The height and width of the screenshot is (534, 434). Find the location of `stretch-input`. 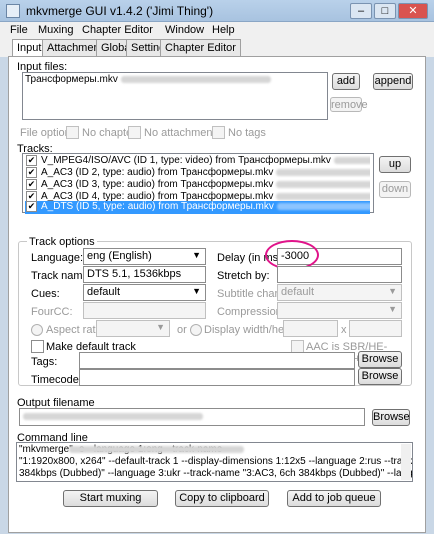

stretch-input is located at coordinates (339, 274).